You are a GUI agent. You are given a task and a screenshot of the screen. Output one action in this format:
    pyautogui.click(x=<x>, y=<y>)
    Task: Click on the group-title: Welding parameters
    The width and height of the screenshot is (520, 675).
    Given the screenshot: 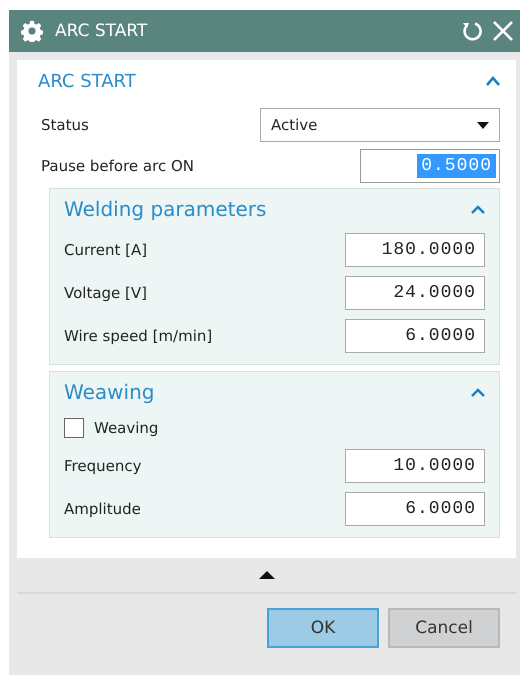 What is the action you would take?
    pyautogui.click(x=165, y=209)
    